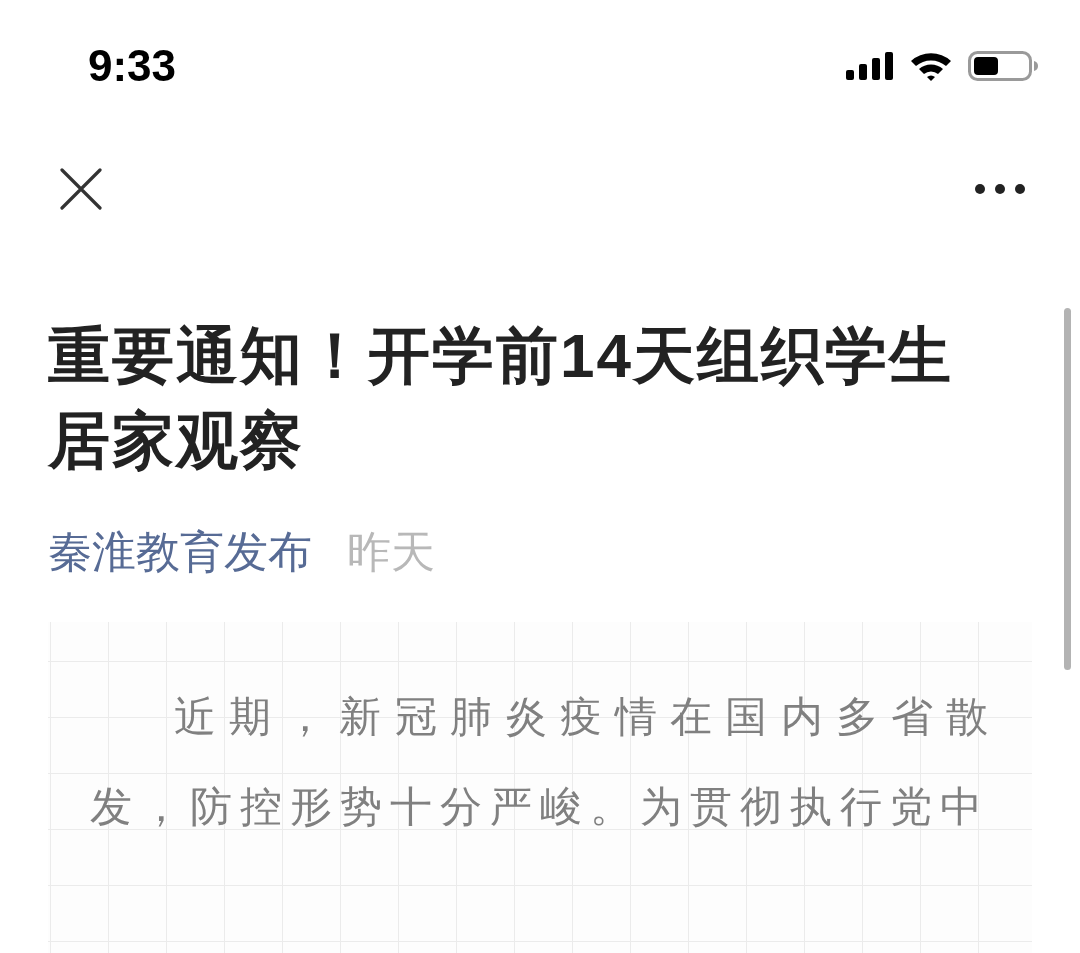  I want to click on publish-date: 昨天, so click(391, 552).